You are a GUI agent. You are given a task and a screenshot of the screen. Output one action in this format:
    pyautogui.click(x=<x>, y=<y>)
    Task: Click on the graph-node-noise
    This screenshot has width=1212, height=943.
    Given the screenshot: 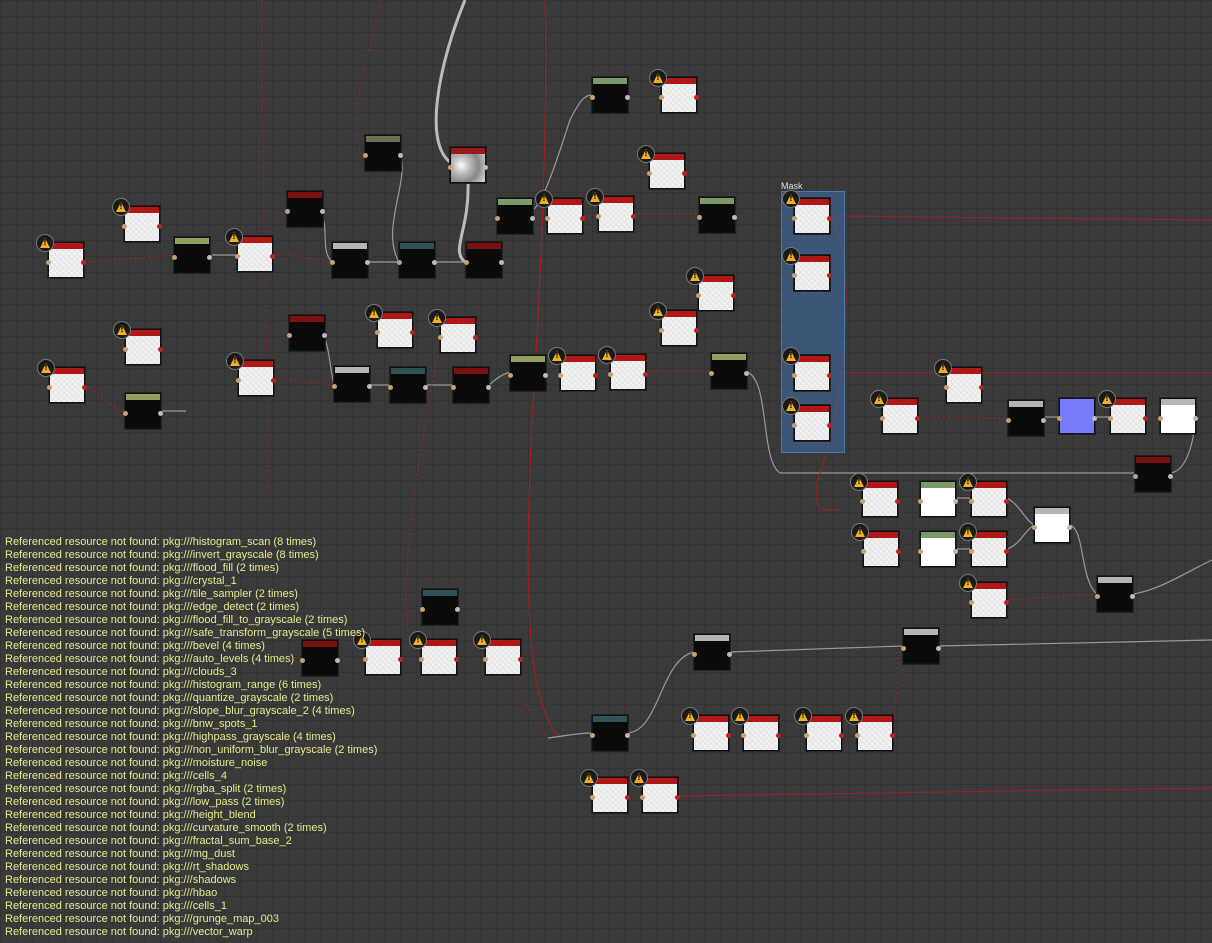 What is the action you would take?
    pyautogui.click(x=468, y=165)
    